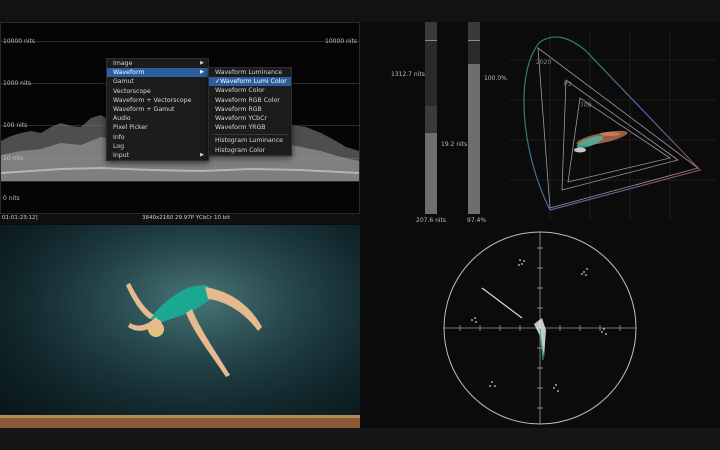 This screenshot has width=720, height=450. I want to click on nits-label-10: 10 nits, so click(13, 158).